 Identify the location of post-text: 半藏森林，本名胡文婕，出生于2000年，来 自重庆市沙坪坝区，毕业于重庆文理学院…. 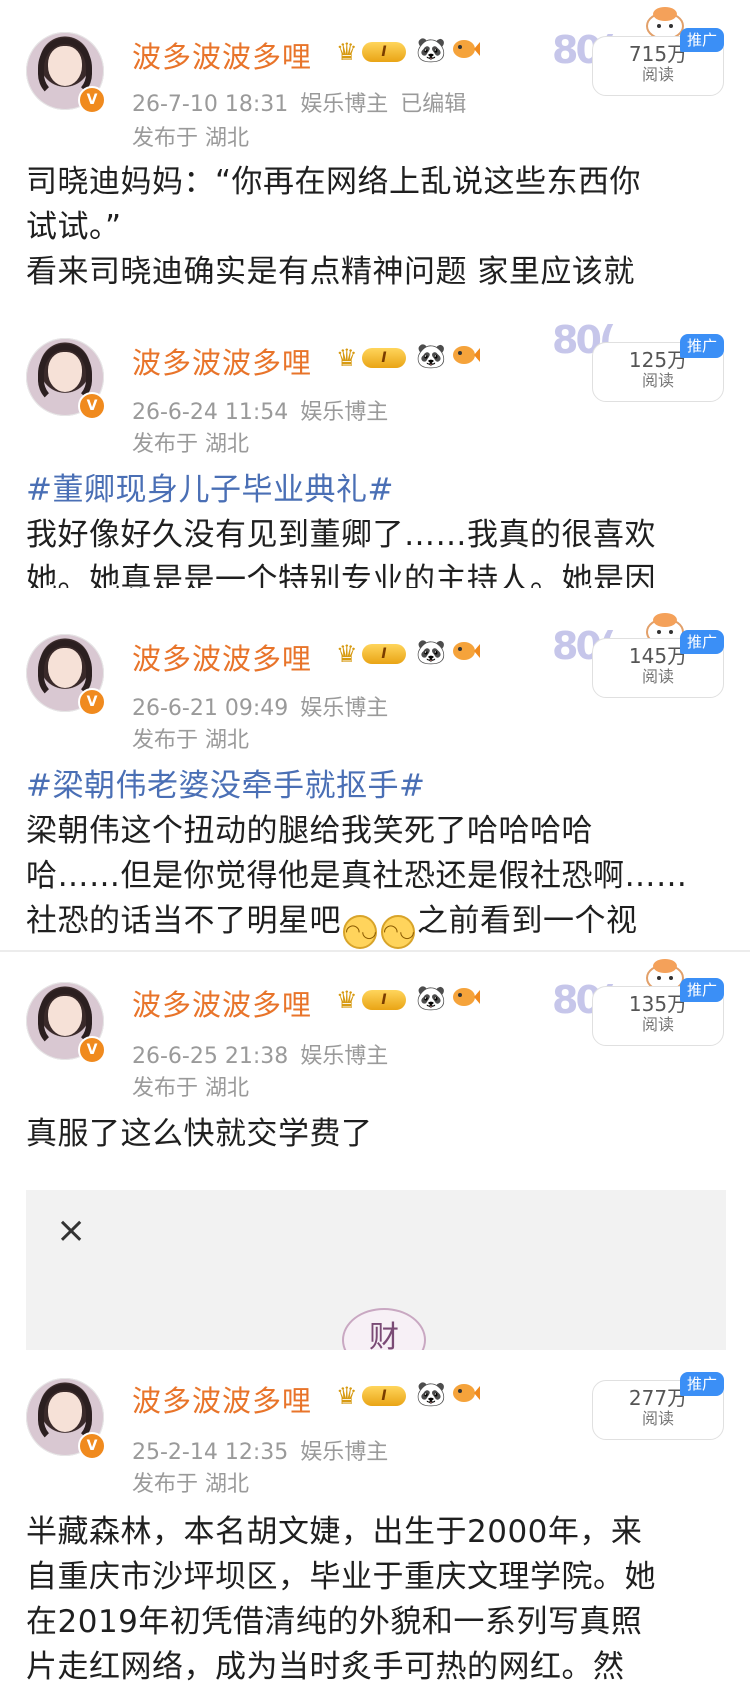
(376, 1595).